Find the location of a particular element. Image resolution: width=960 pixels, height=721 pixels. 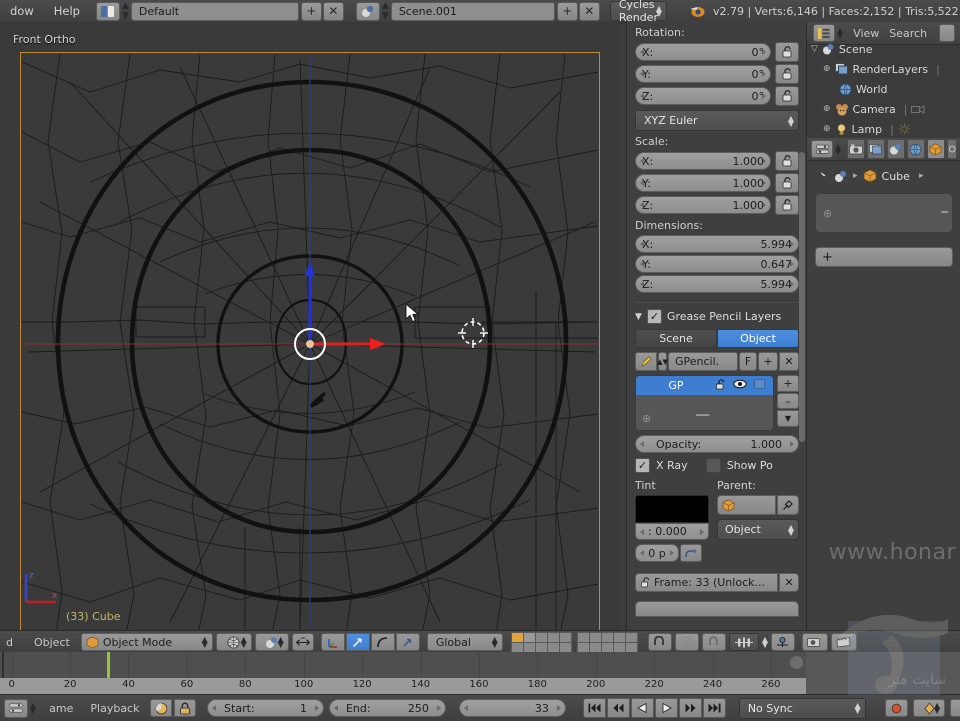

eyedropper-icon is located at coordinates (788, 505).